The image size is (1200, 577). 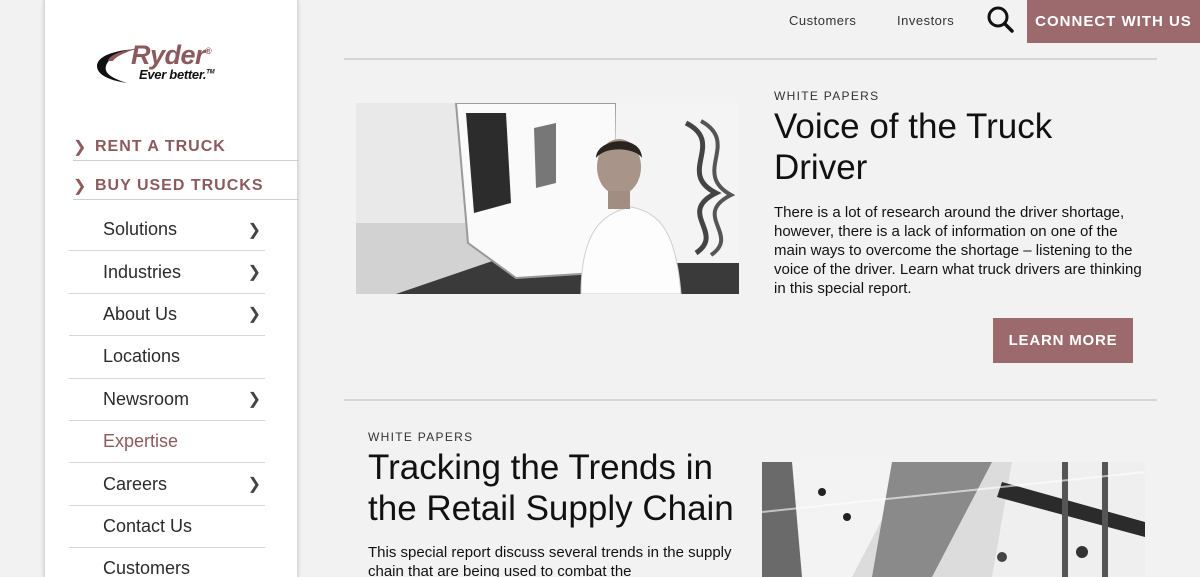 I want to click on nav-item-solutions: Solutions ❯, so click(x=167, y=230).